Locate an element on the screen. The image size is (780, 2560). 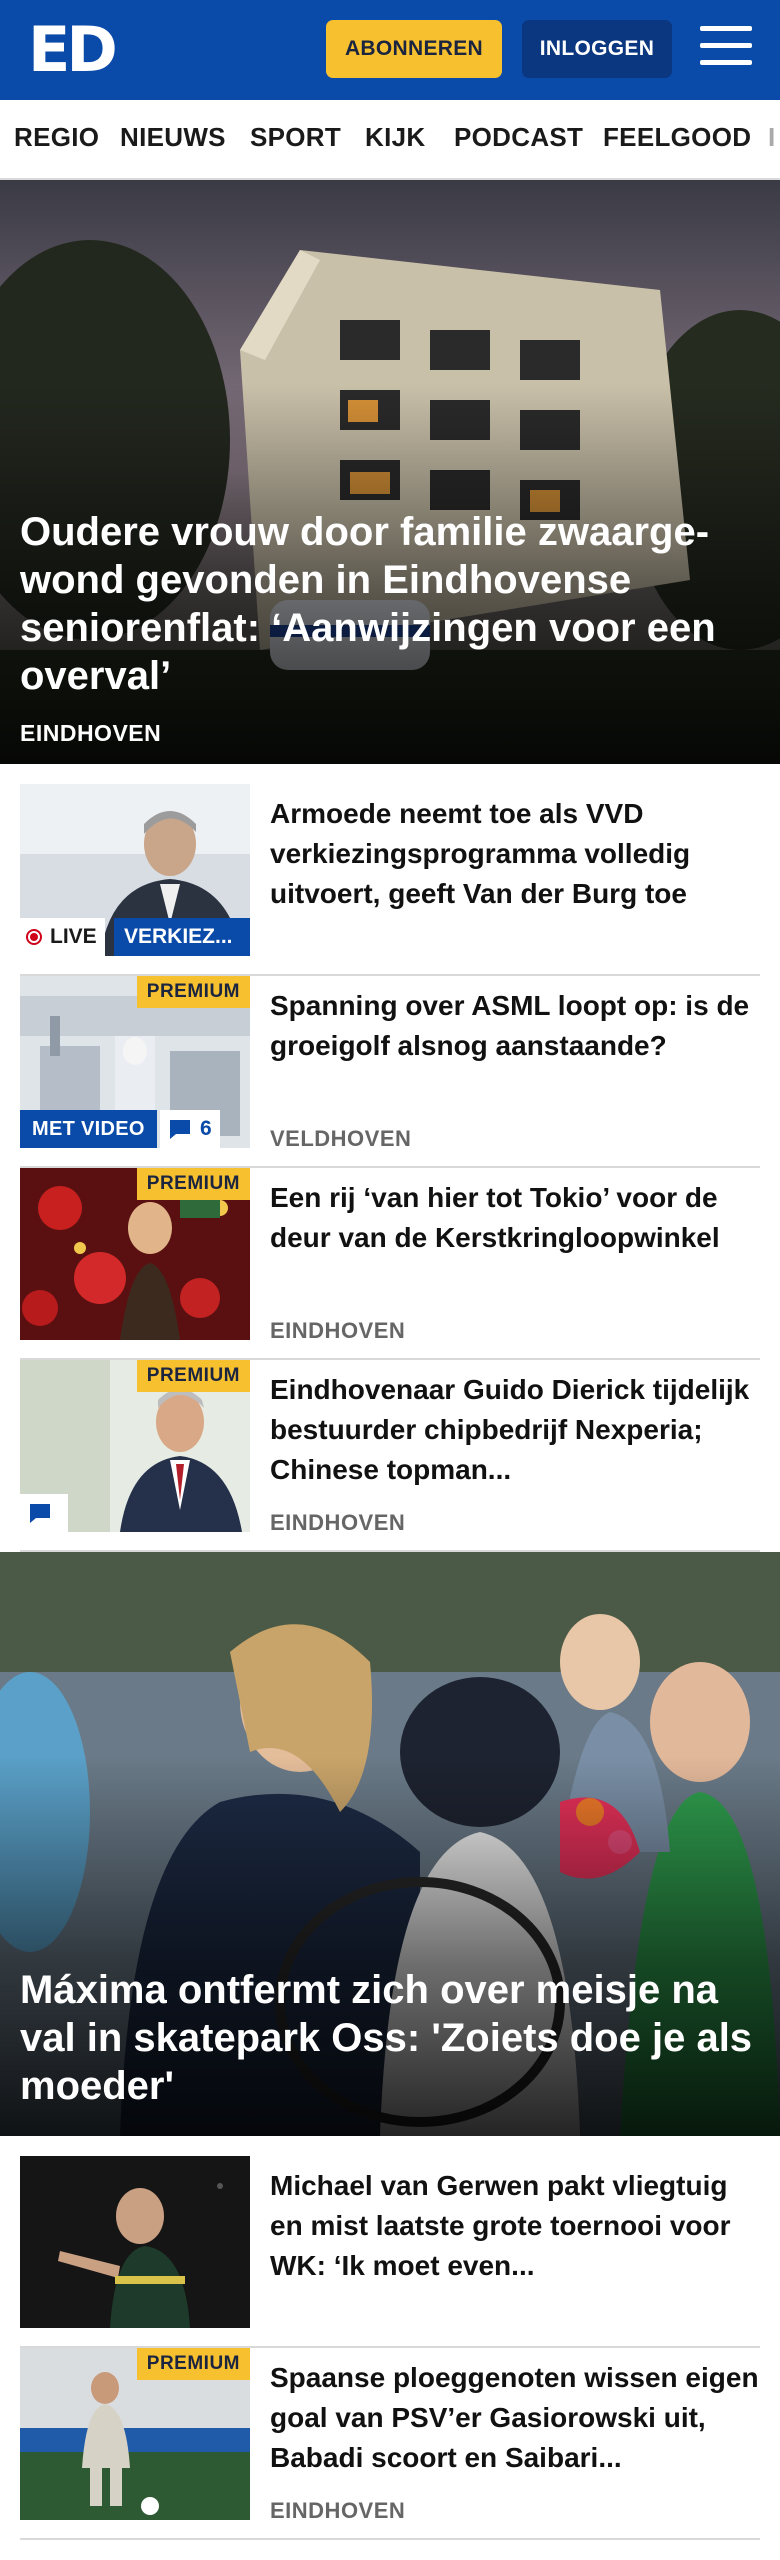
article-thumbnail: PREMIUM MET VIDEO 6 is located at coordinates (135, 1062).